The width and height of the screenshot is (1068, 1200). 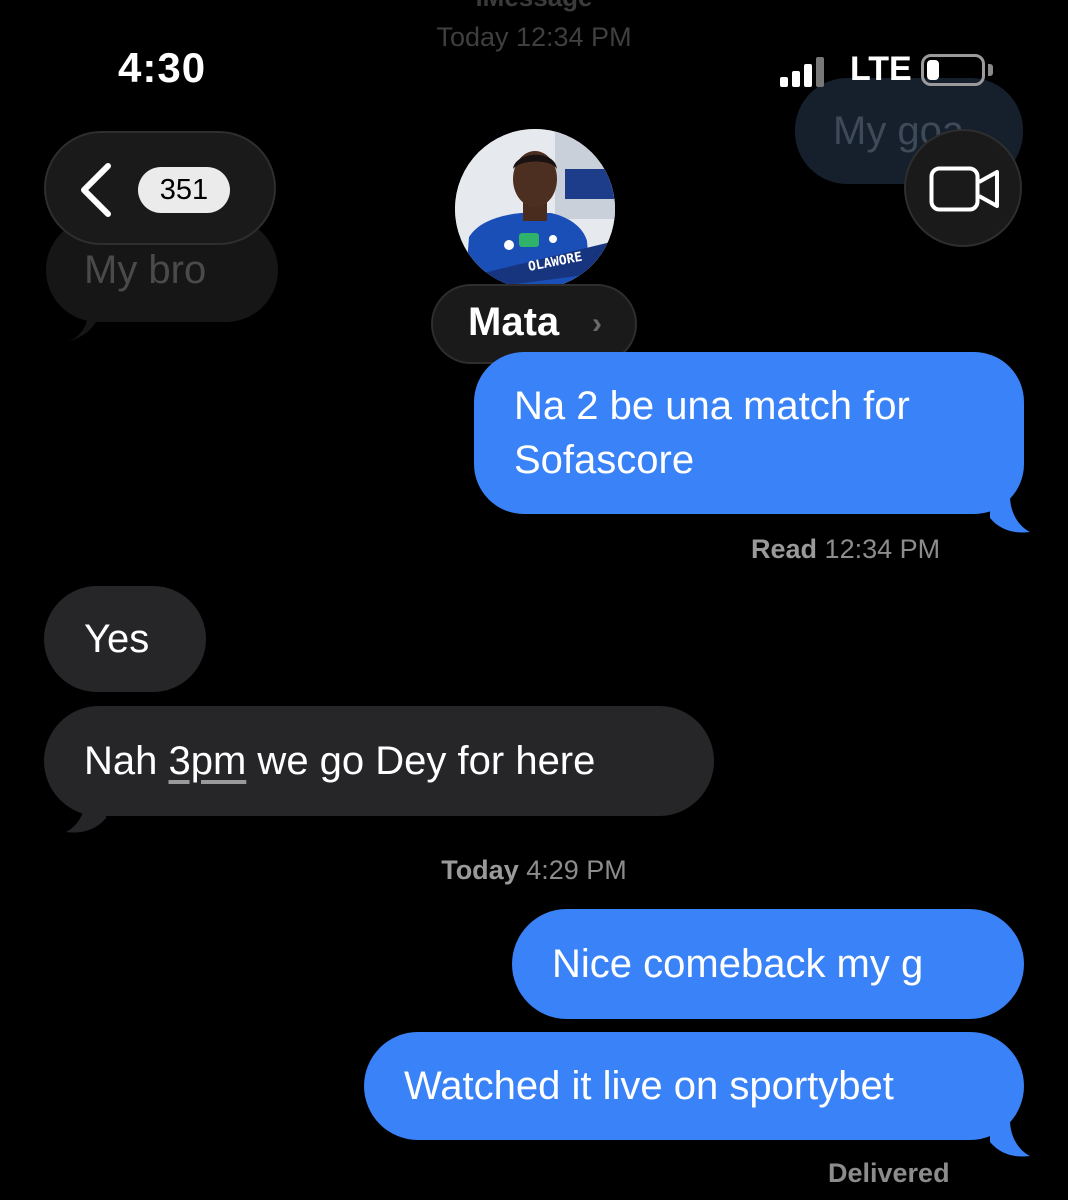 I want to click on message-bubble-incoming: Yes, so click(x=125, y=639).